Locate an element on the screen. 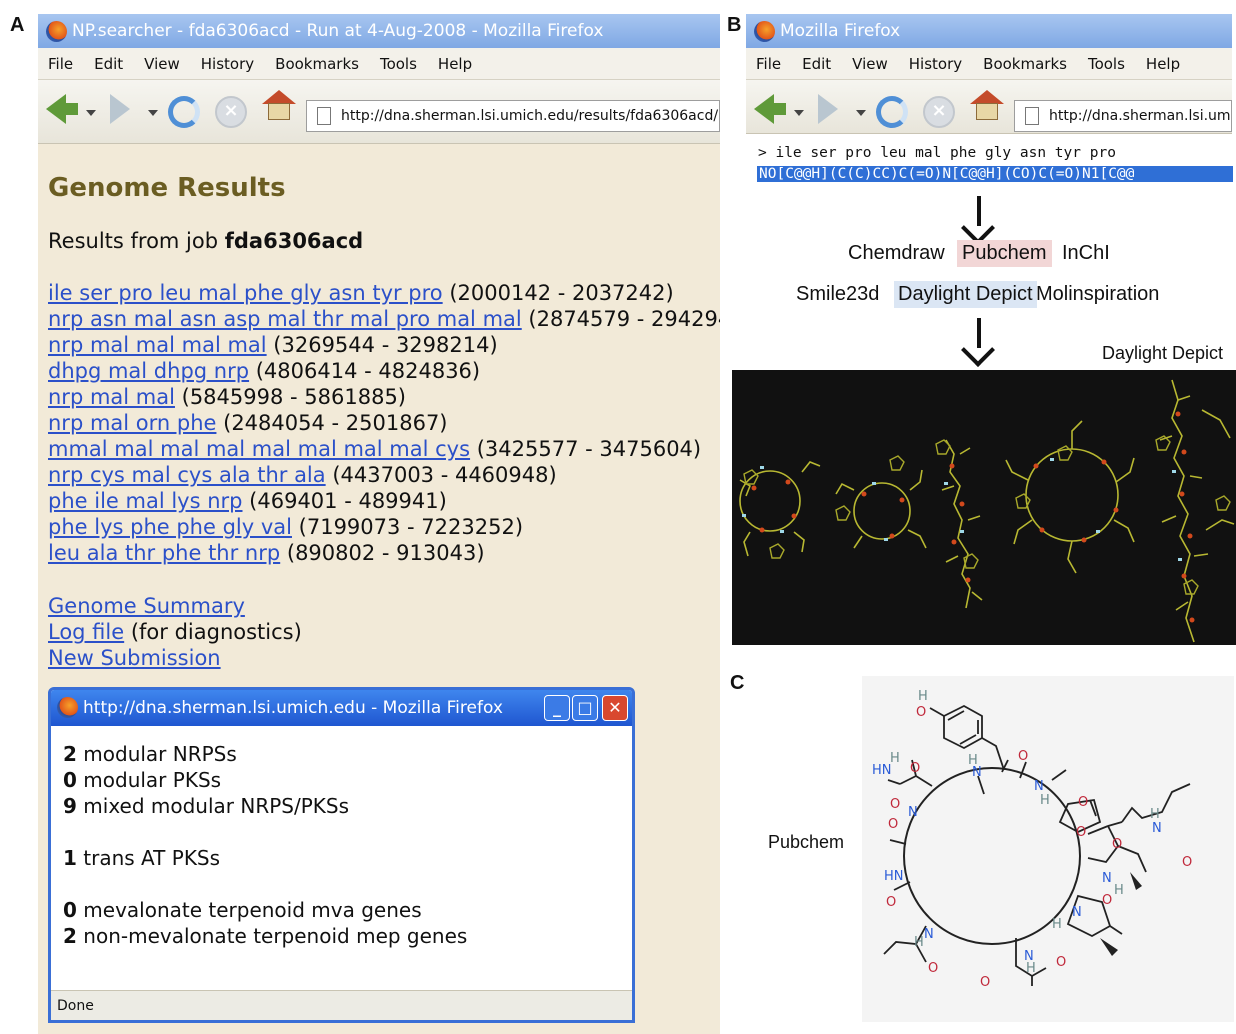  summary-count: 9 is located at coordinates (70, 806).